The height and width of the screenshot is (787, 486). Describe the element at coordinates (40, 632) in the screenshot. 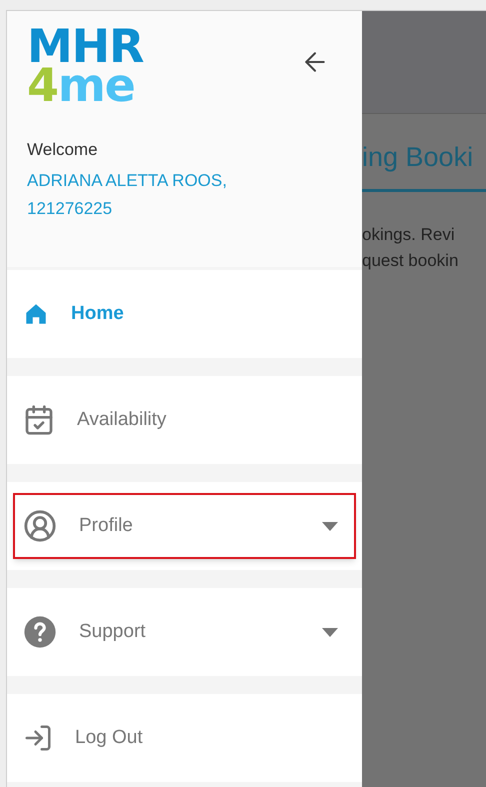

I see `help-icon` at that location.